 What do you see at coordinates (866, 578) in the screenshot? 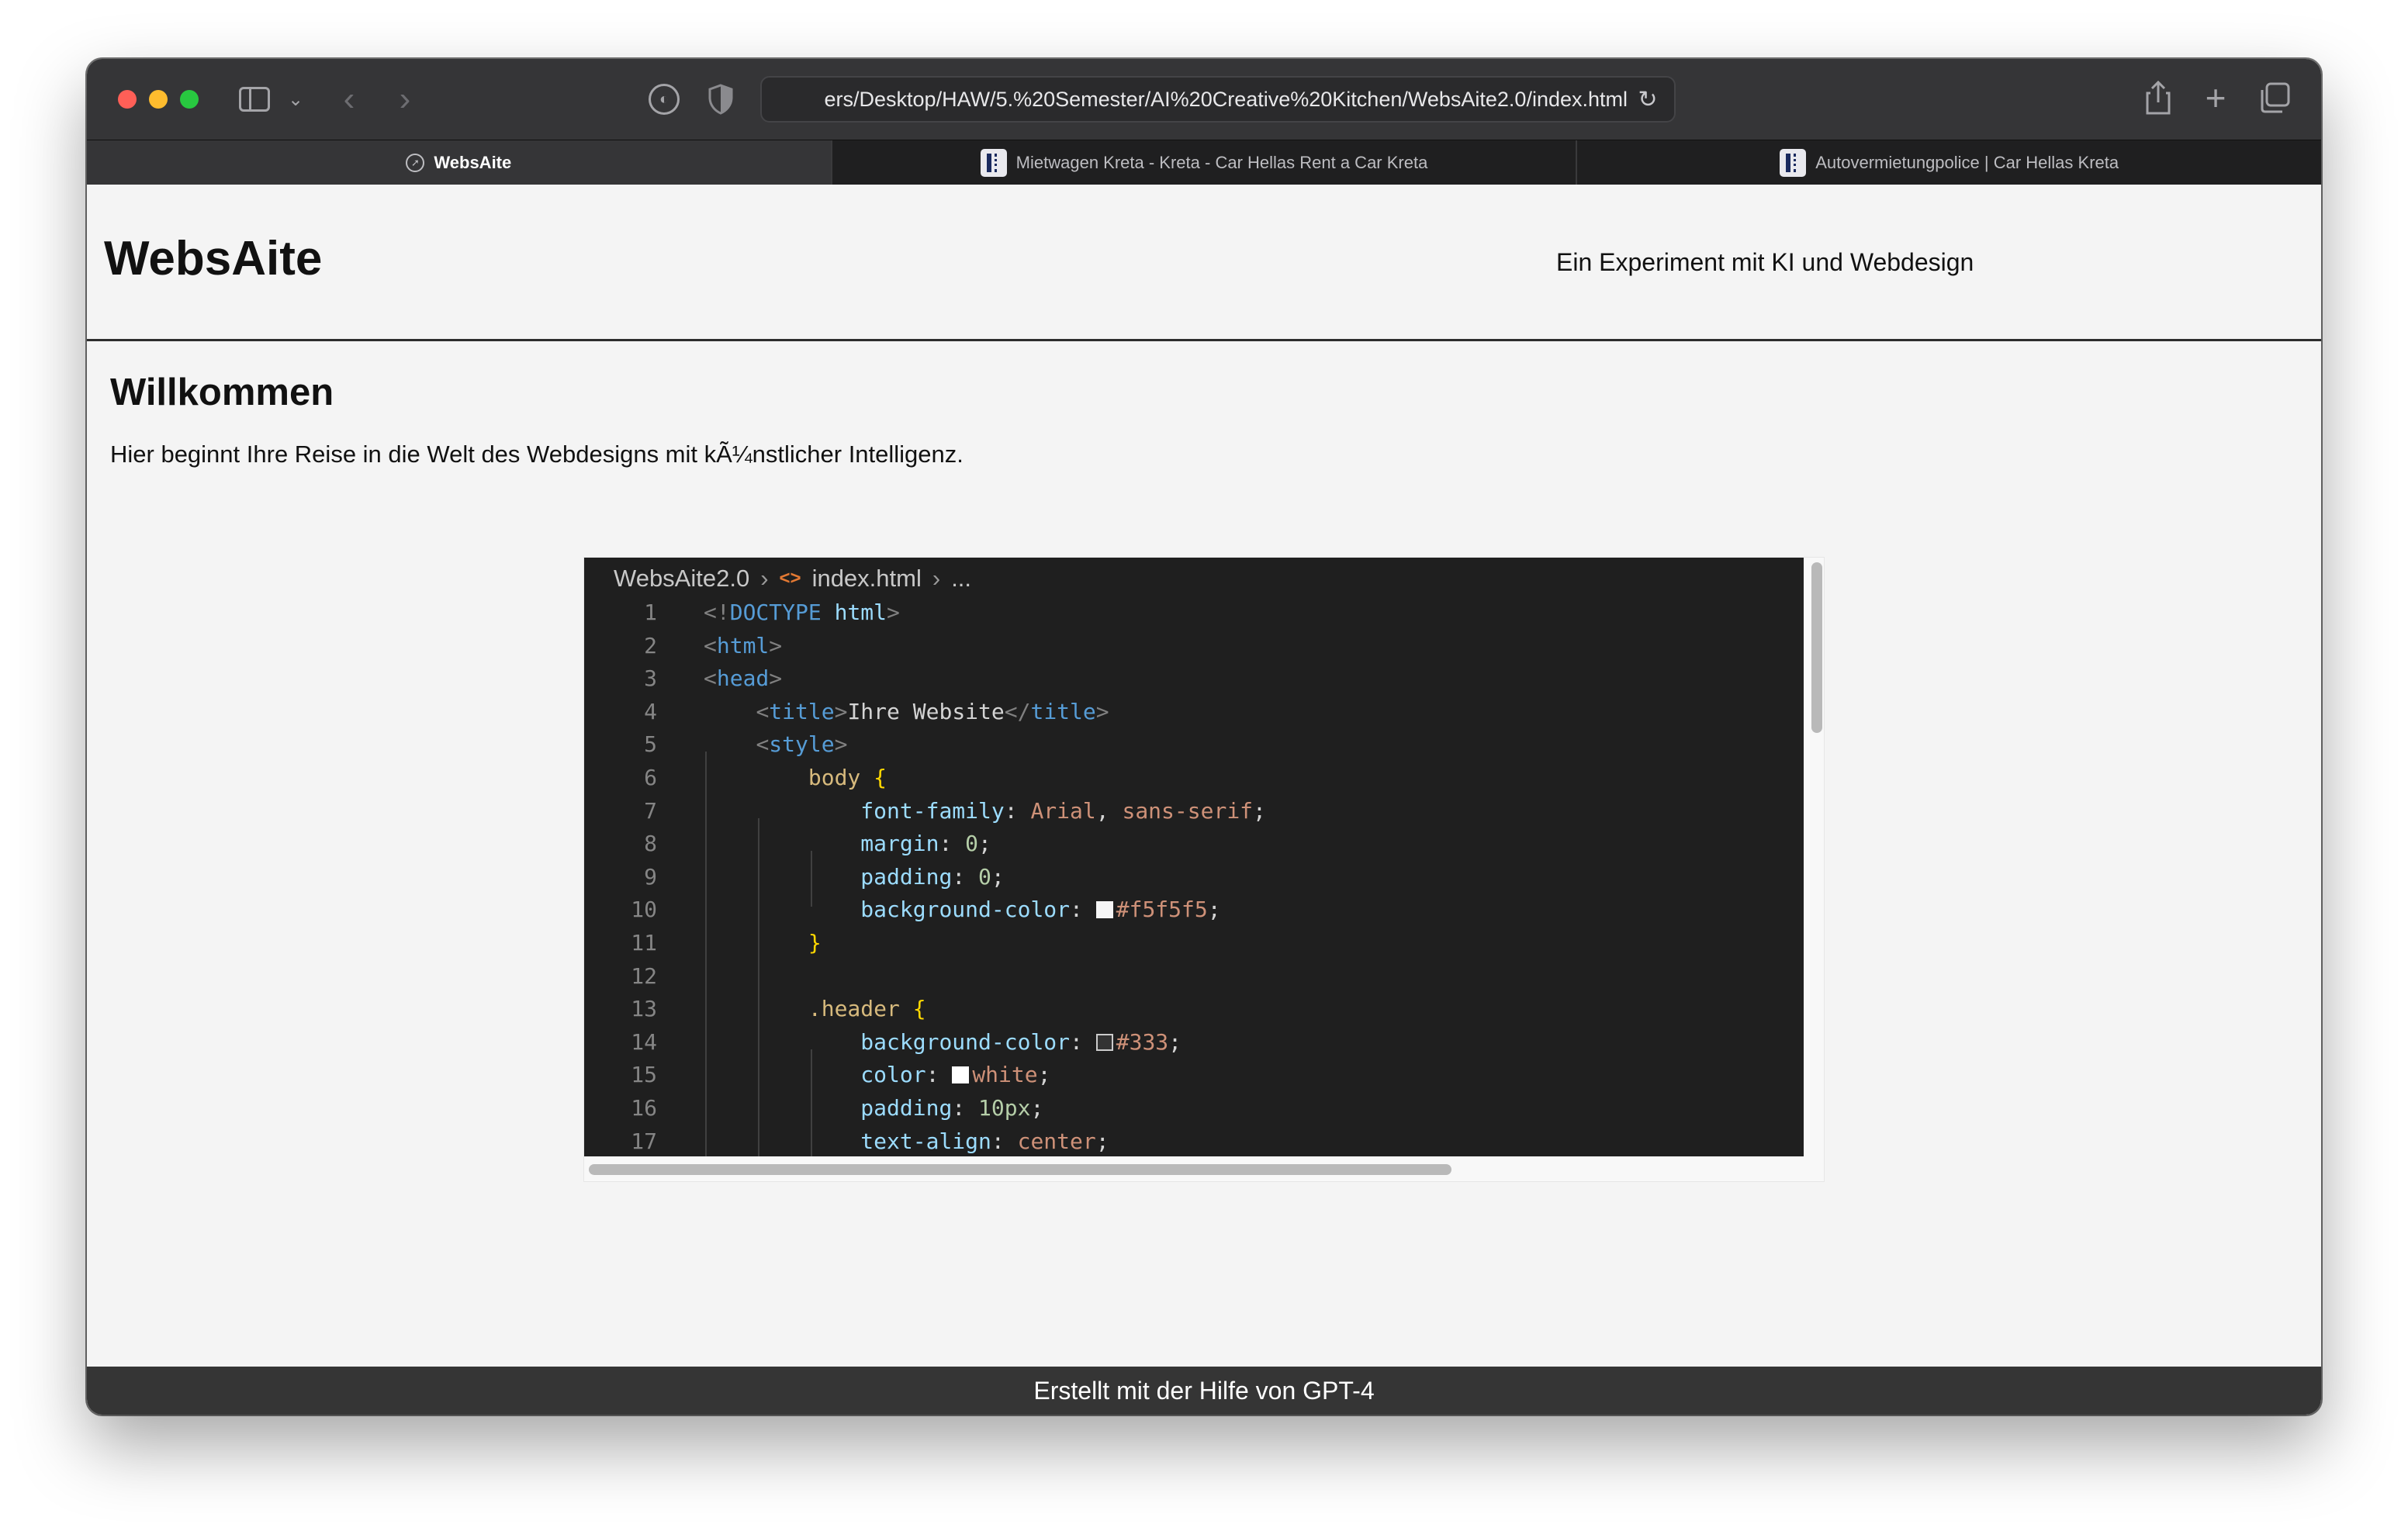
I see `breadcrumb-file: index.html` at bounding box center [866, 578].